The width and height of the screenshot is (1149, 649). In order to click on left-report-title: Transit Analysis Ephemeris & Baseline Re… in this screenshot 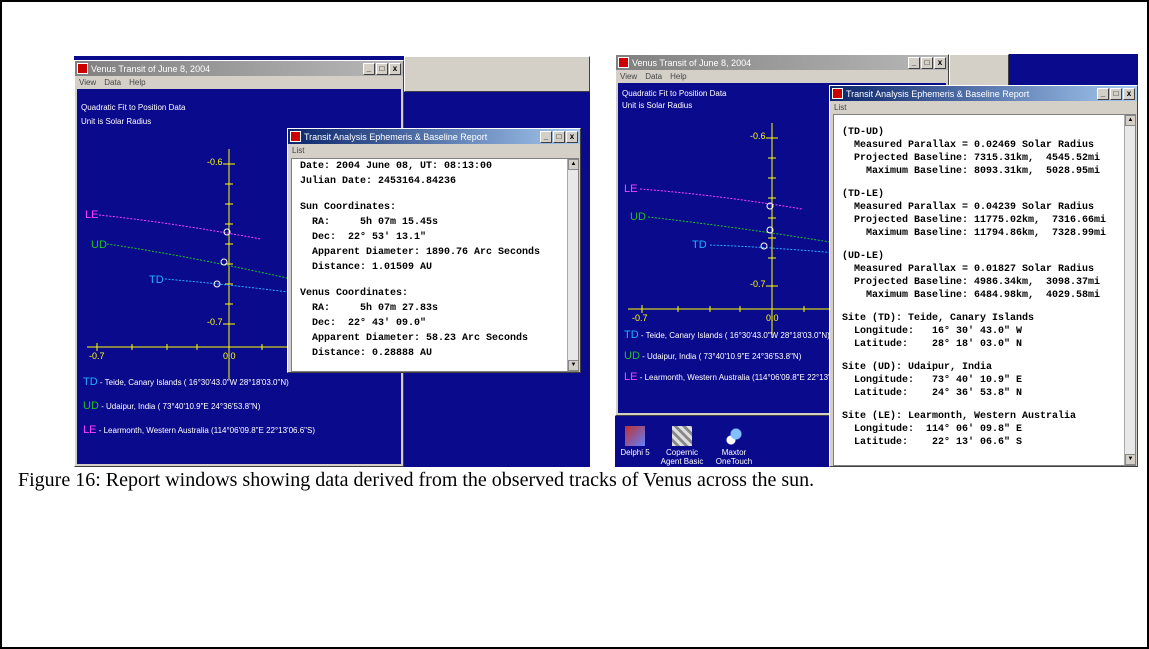, I will do `click(396, 136)`.